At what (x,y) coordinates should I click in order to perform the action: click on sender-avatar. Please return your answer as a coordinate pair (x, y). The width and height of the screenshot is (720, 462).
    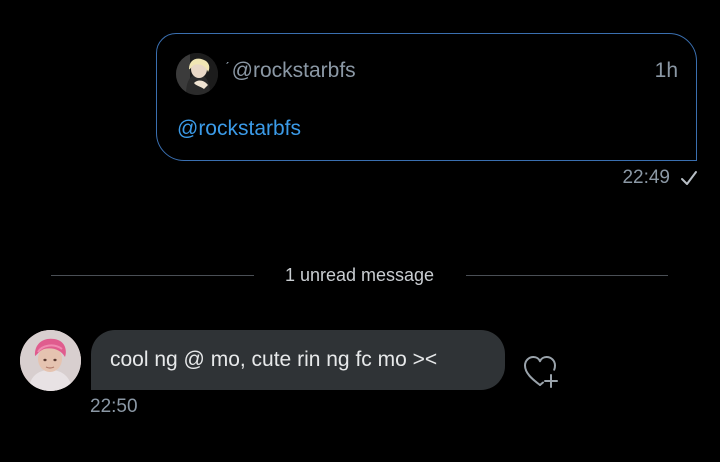
    Looking at the image, I should click on (50, 360).